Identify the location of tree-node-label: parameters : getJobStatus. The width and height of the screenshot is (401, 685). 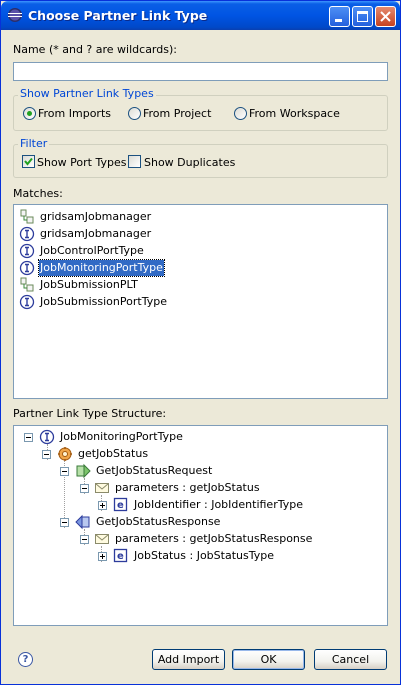
(187, 487).